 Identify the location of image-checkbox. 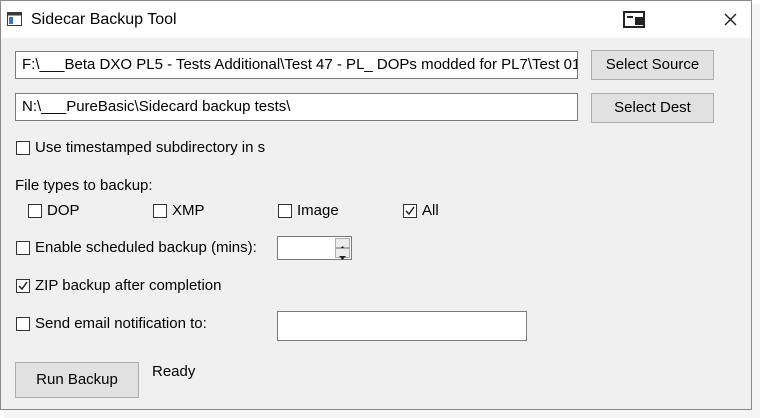
(285, 211).